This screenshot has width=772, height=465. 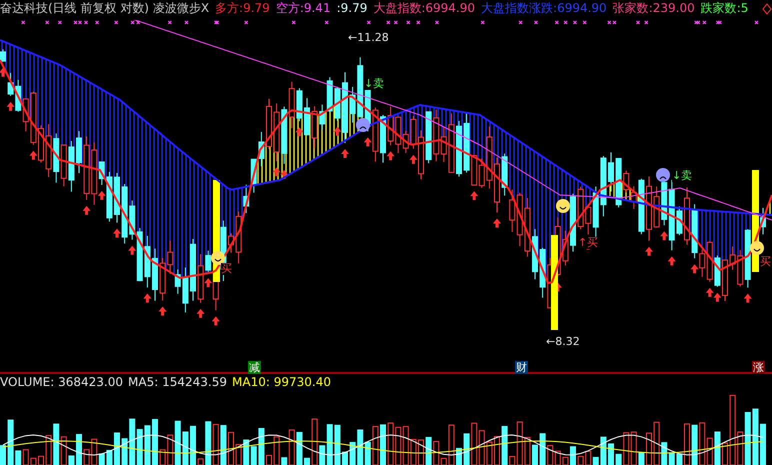 What do you see at coordinates (724, 8) in the screenshot?
I see `indicator-value: 跌家数:5` at bounding box center [724, 8].